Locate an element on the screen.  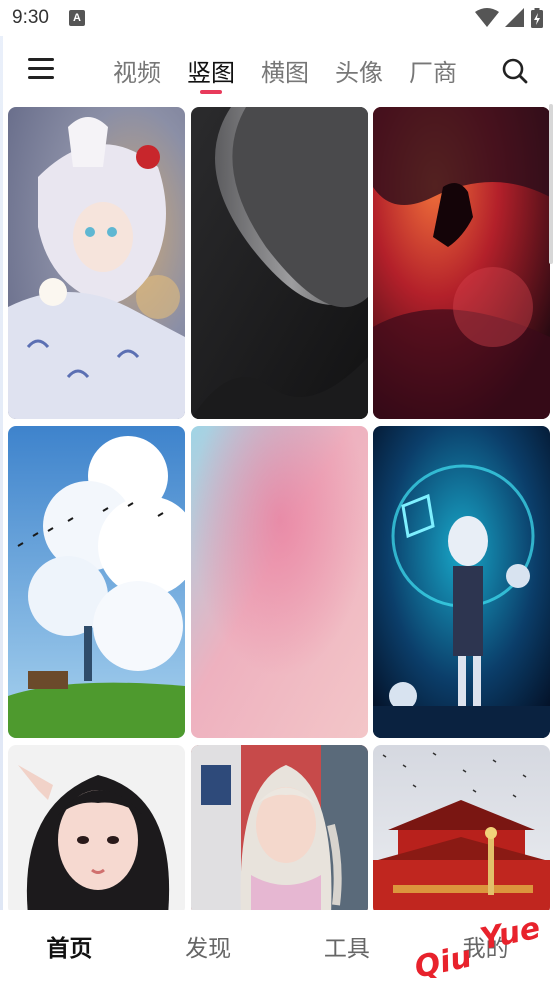
search-icon is located at coordinates (515, 71).